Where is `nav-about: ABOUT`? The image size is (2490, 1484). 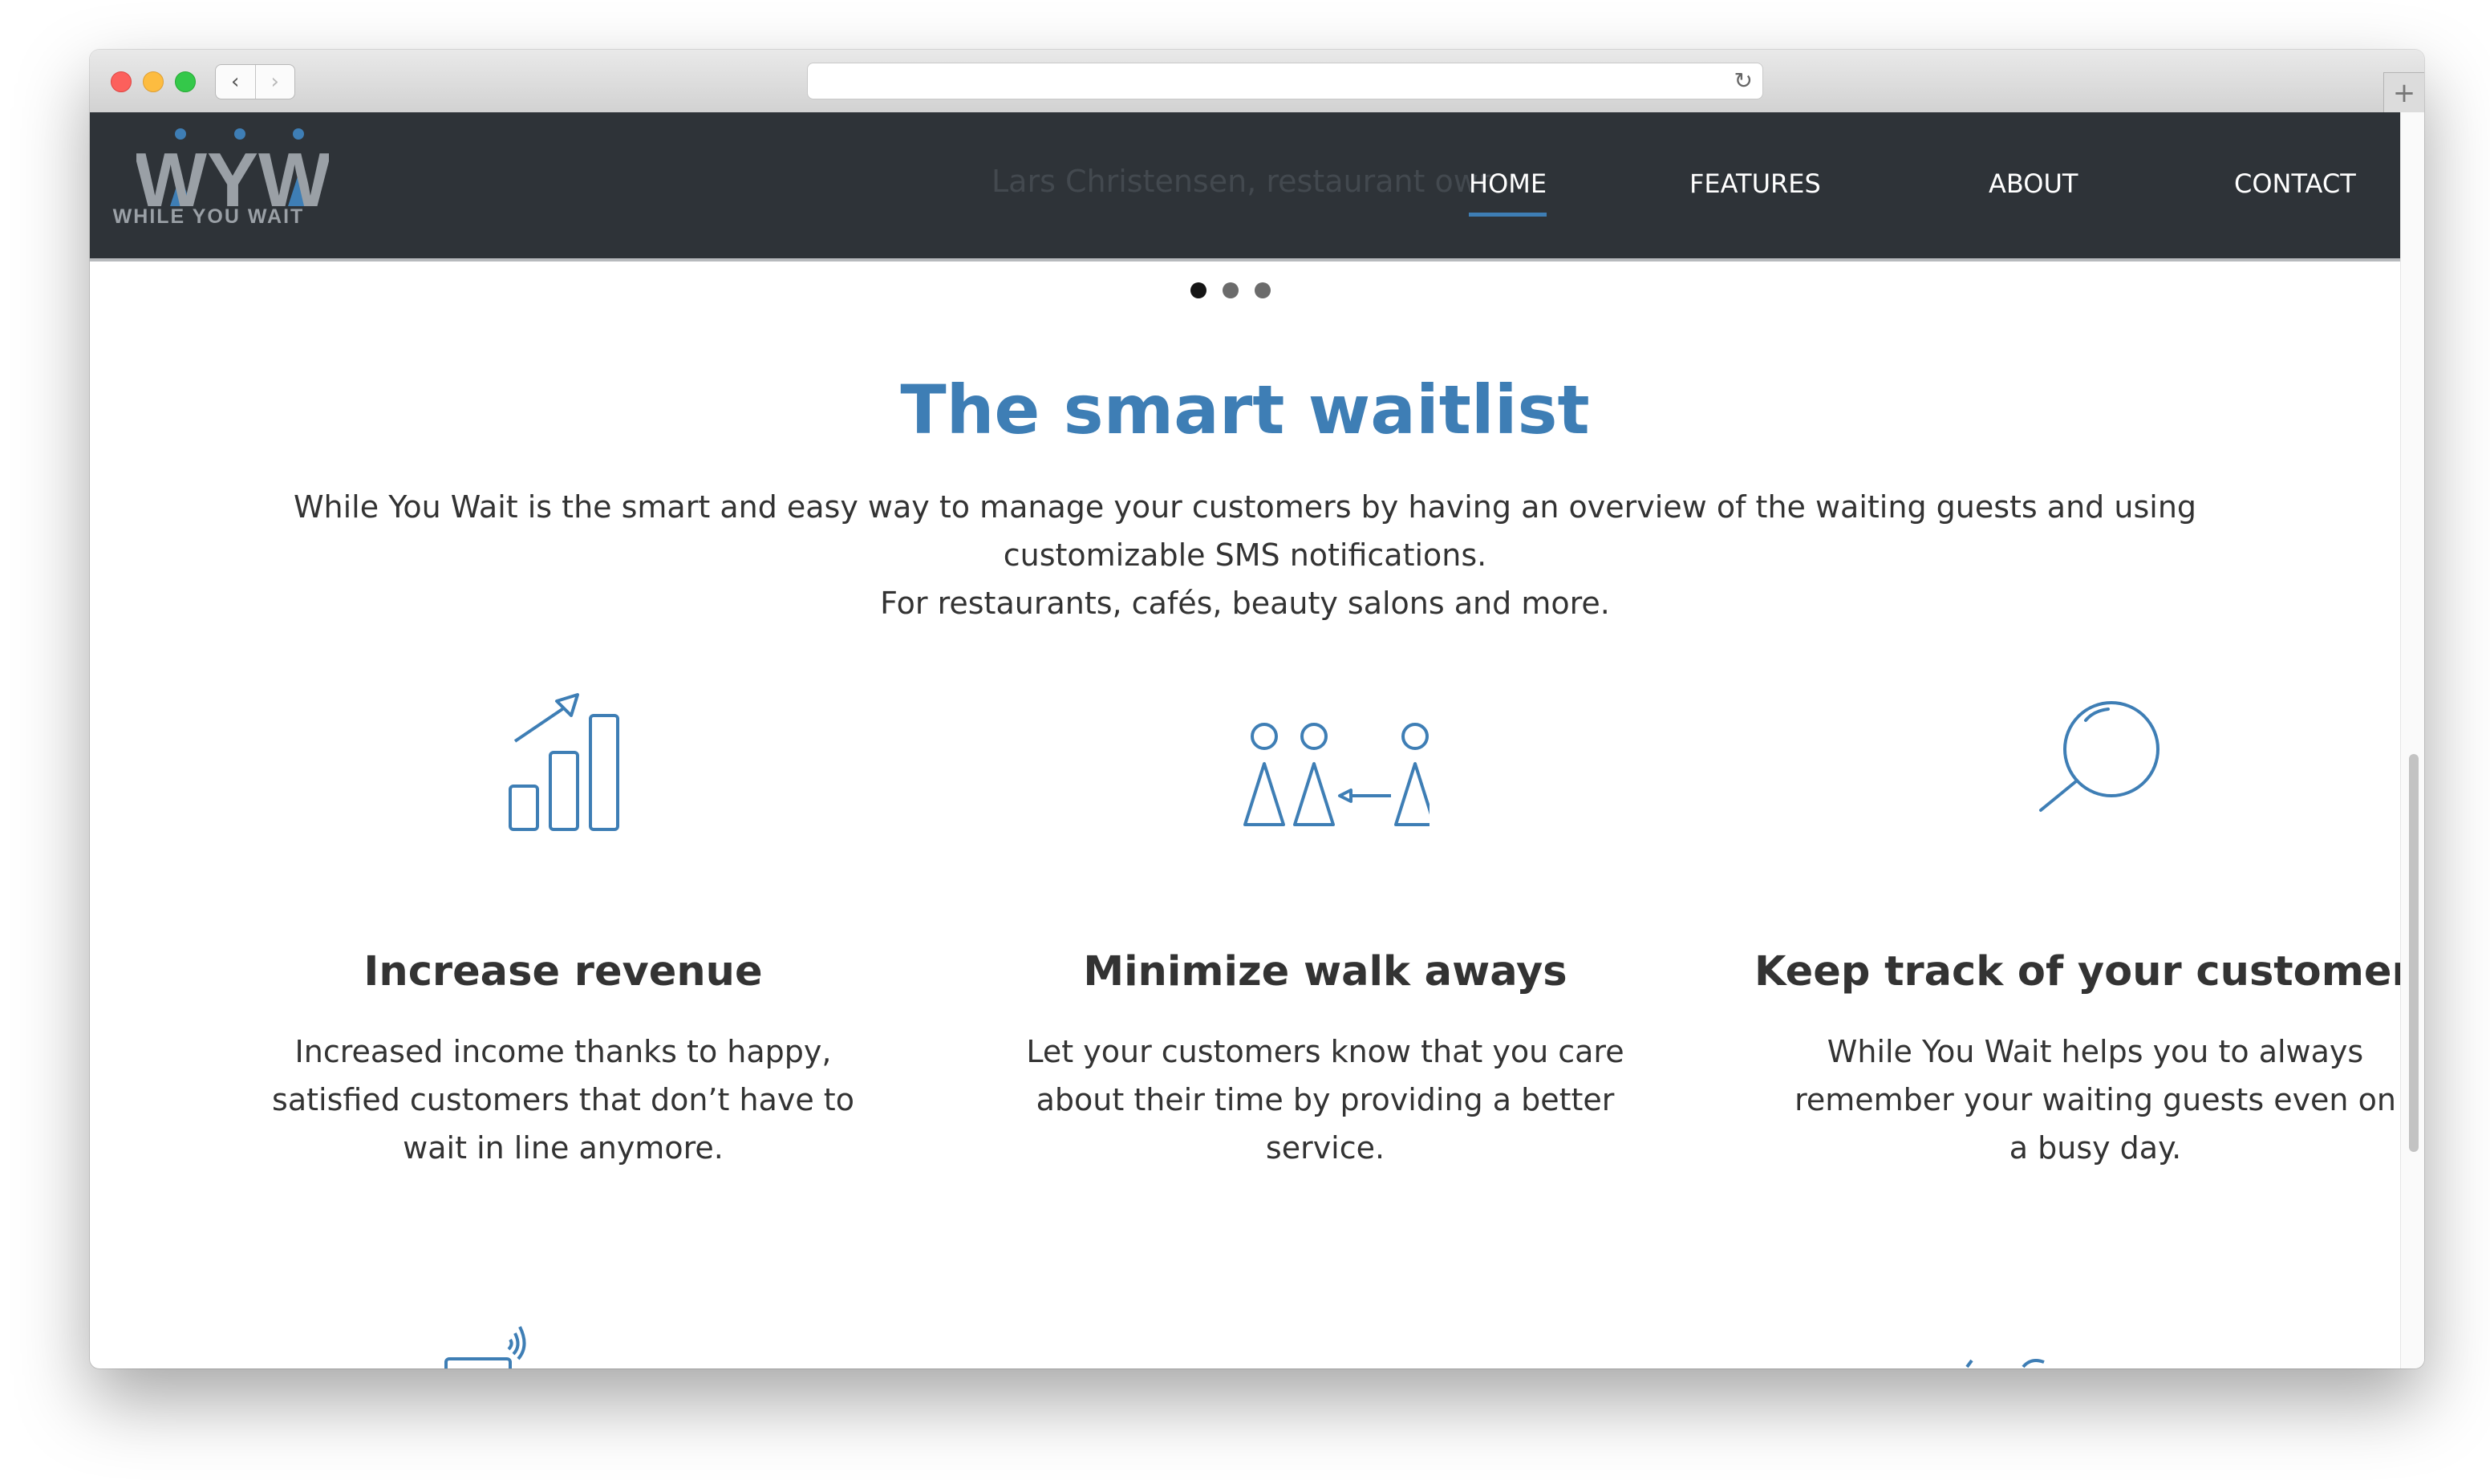 nav-about: ABOUT is located at coordinates (2033, 183).